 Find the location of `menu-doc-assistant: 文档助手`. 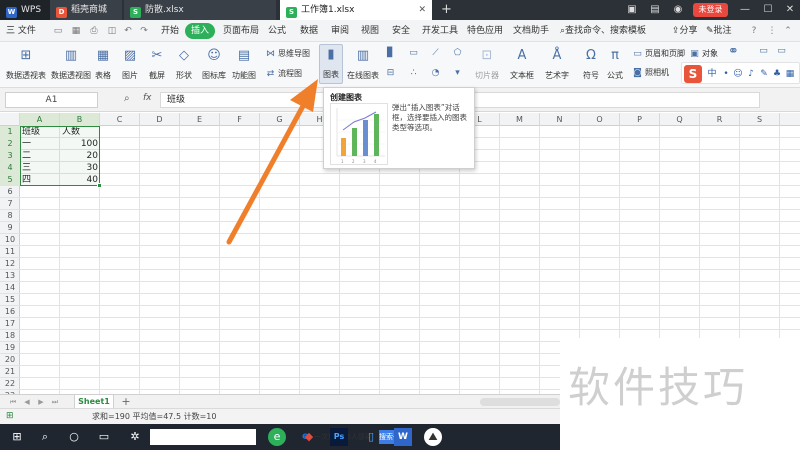

menu-doc-assistant: 文档助手 is located at coordinates (531, 31).